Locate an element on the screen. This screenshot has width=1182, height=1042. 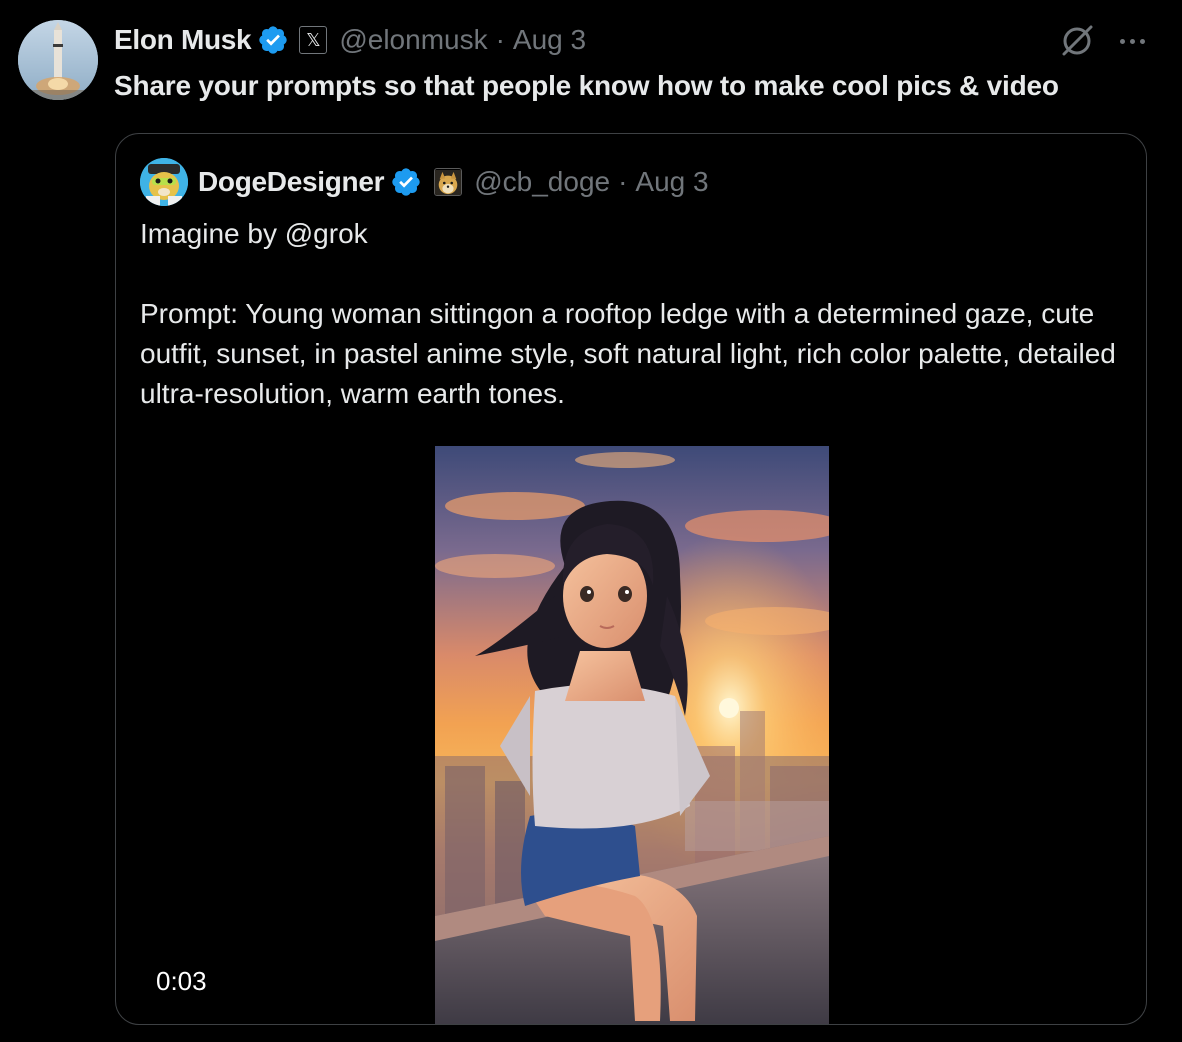
quoted-text-line: Imagine by @grok is located at coordinates (254, 233).